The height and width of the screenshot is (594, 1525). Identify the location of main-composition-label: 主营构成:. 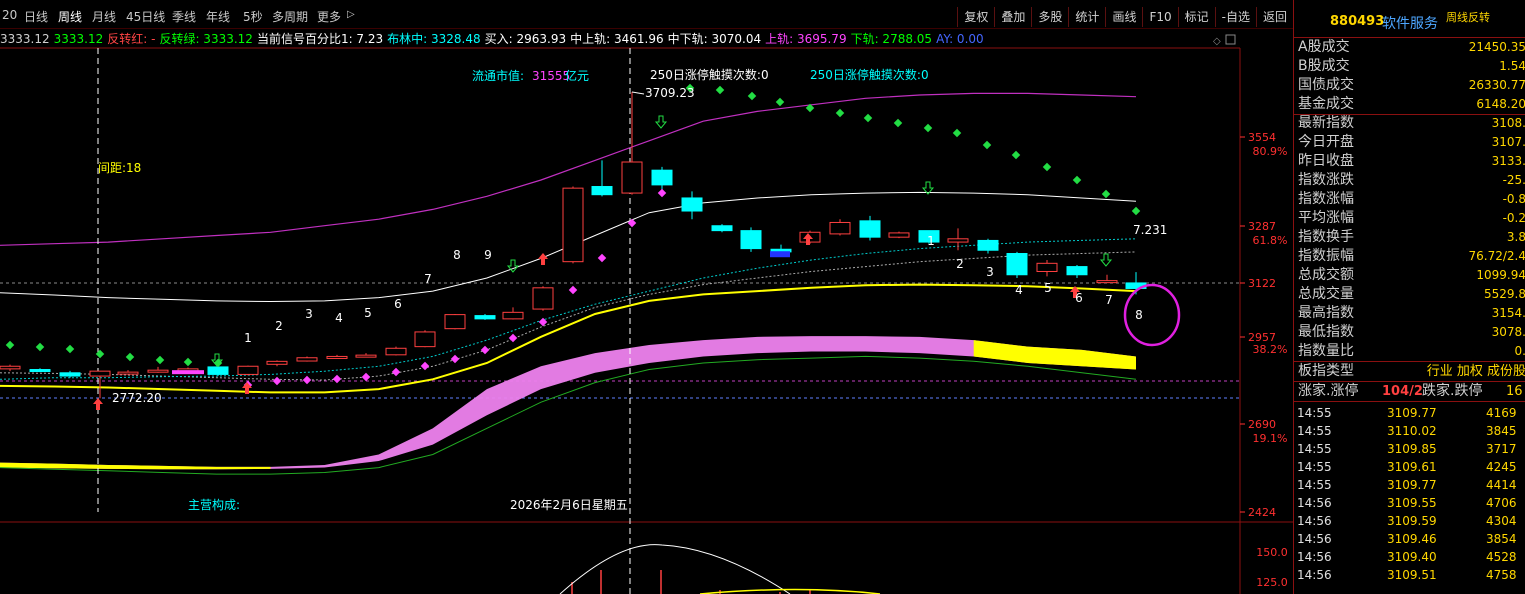
(214, 504).